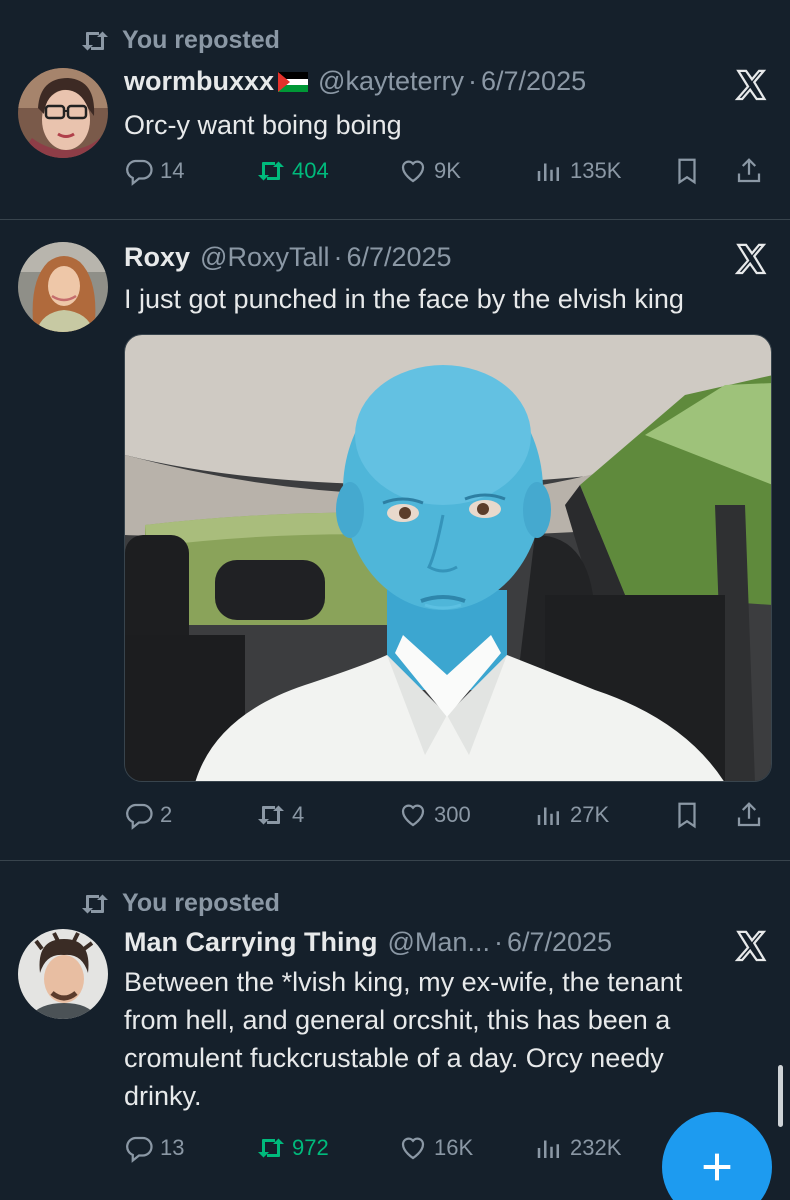 This screenshot has width=790, height=1200. What do you see at coordinates (293, 80) in the screenshot?
I see `flag-emoji` at bounding box center [293, 80].